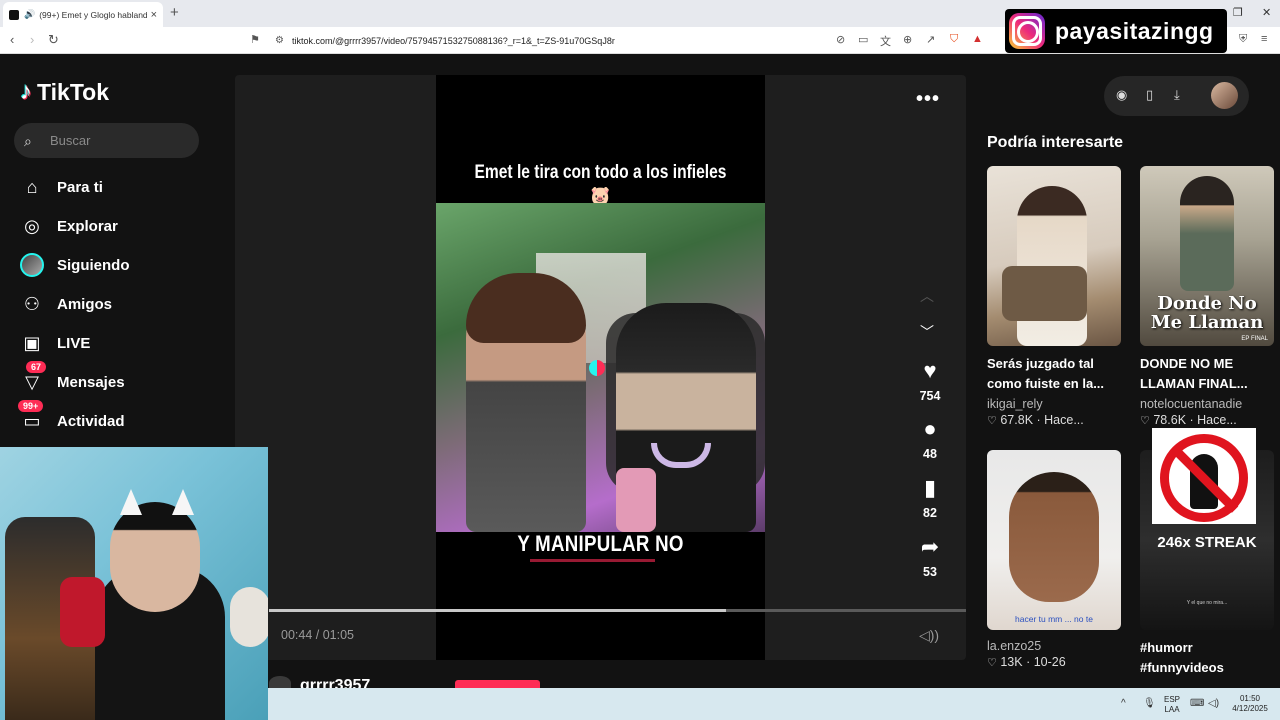 The height and width of the screenshot is (720, 1280). Describe the element at coordinates (32, 39) in the screenshot. I see `forward-icon: ›` at that location.